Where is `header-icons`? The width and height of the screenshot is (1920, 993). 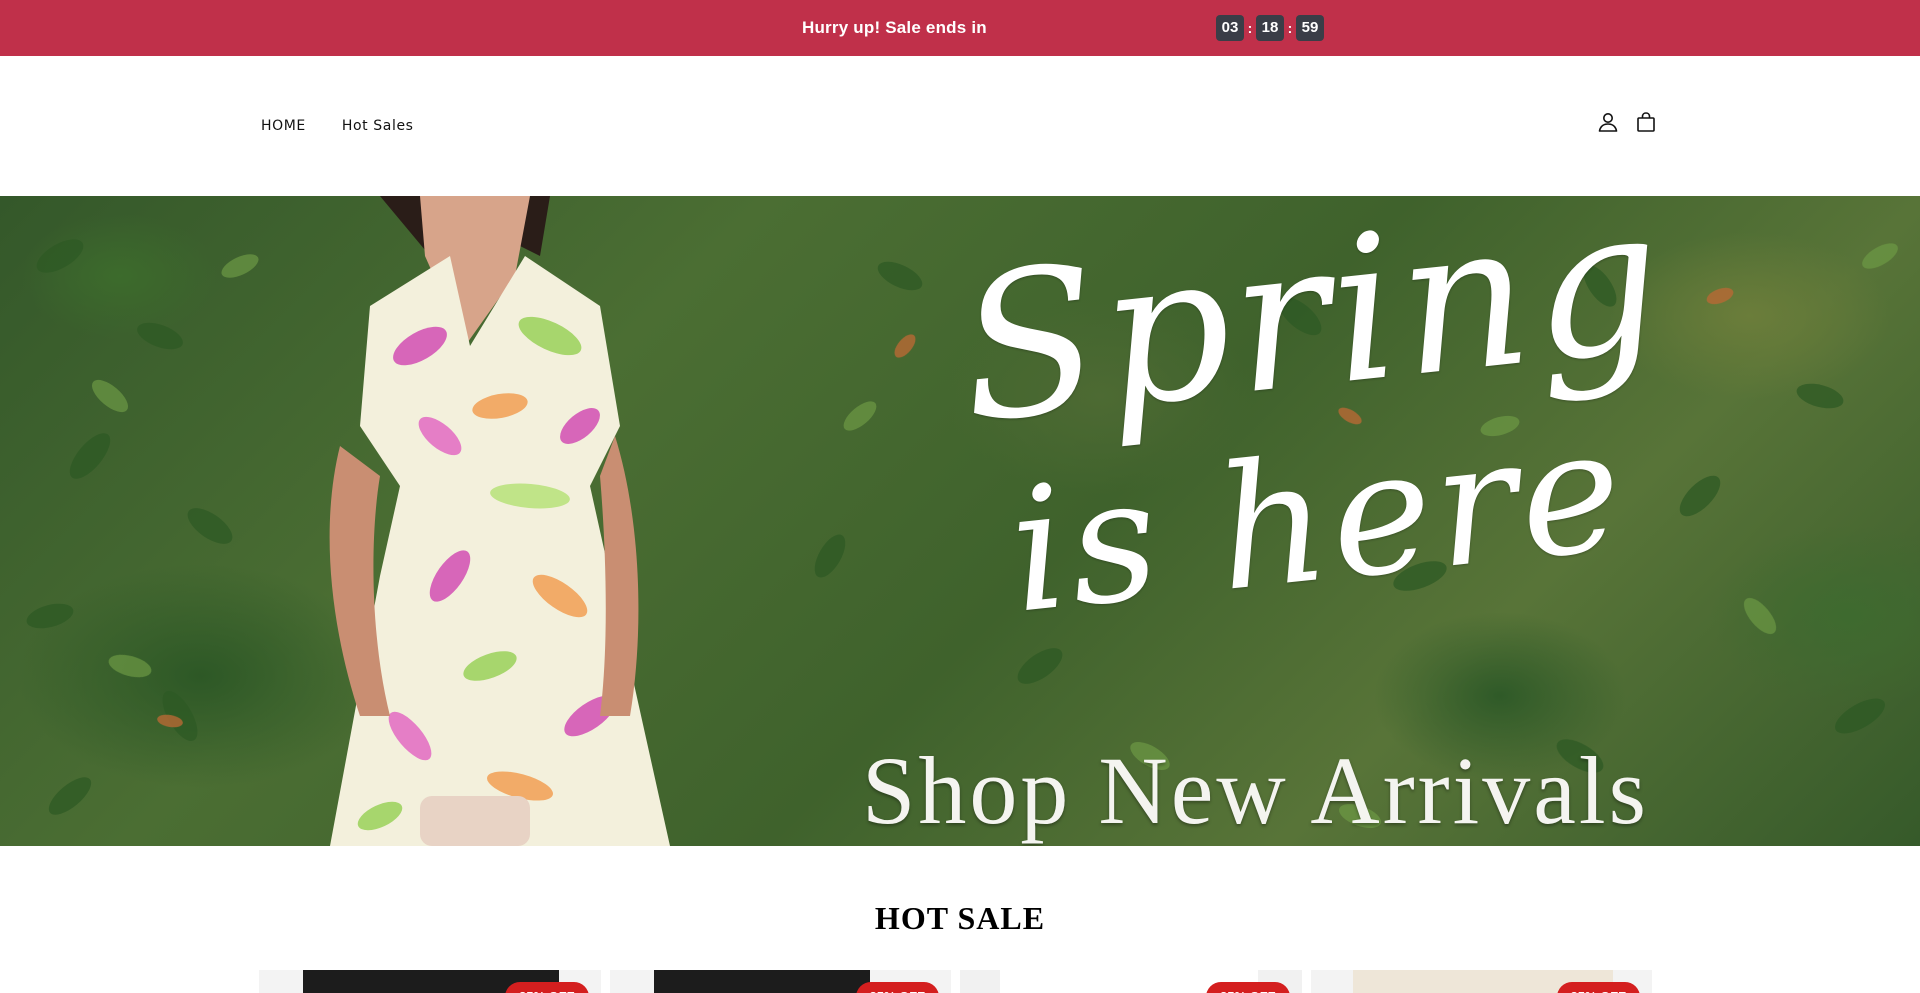
header-icons is located at coordinates (1627, 122).